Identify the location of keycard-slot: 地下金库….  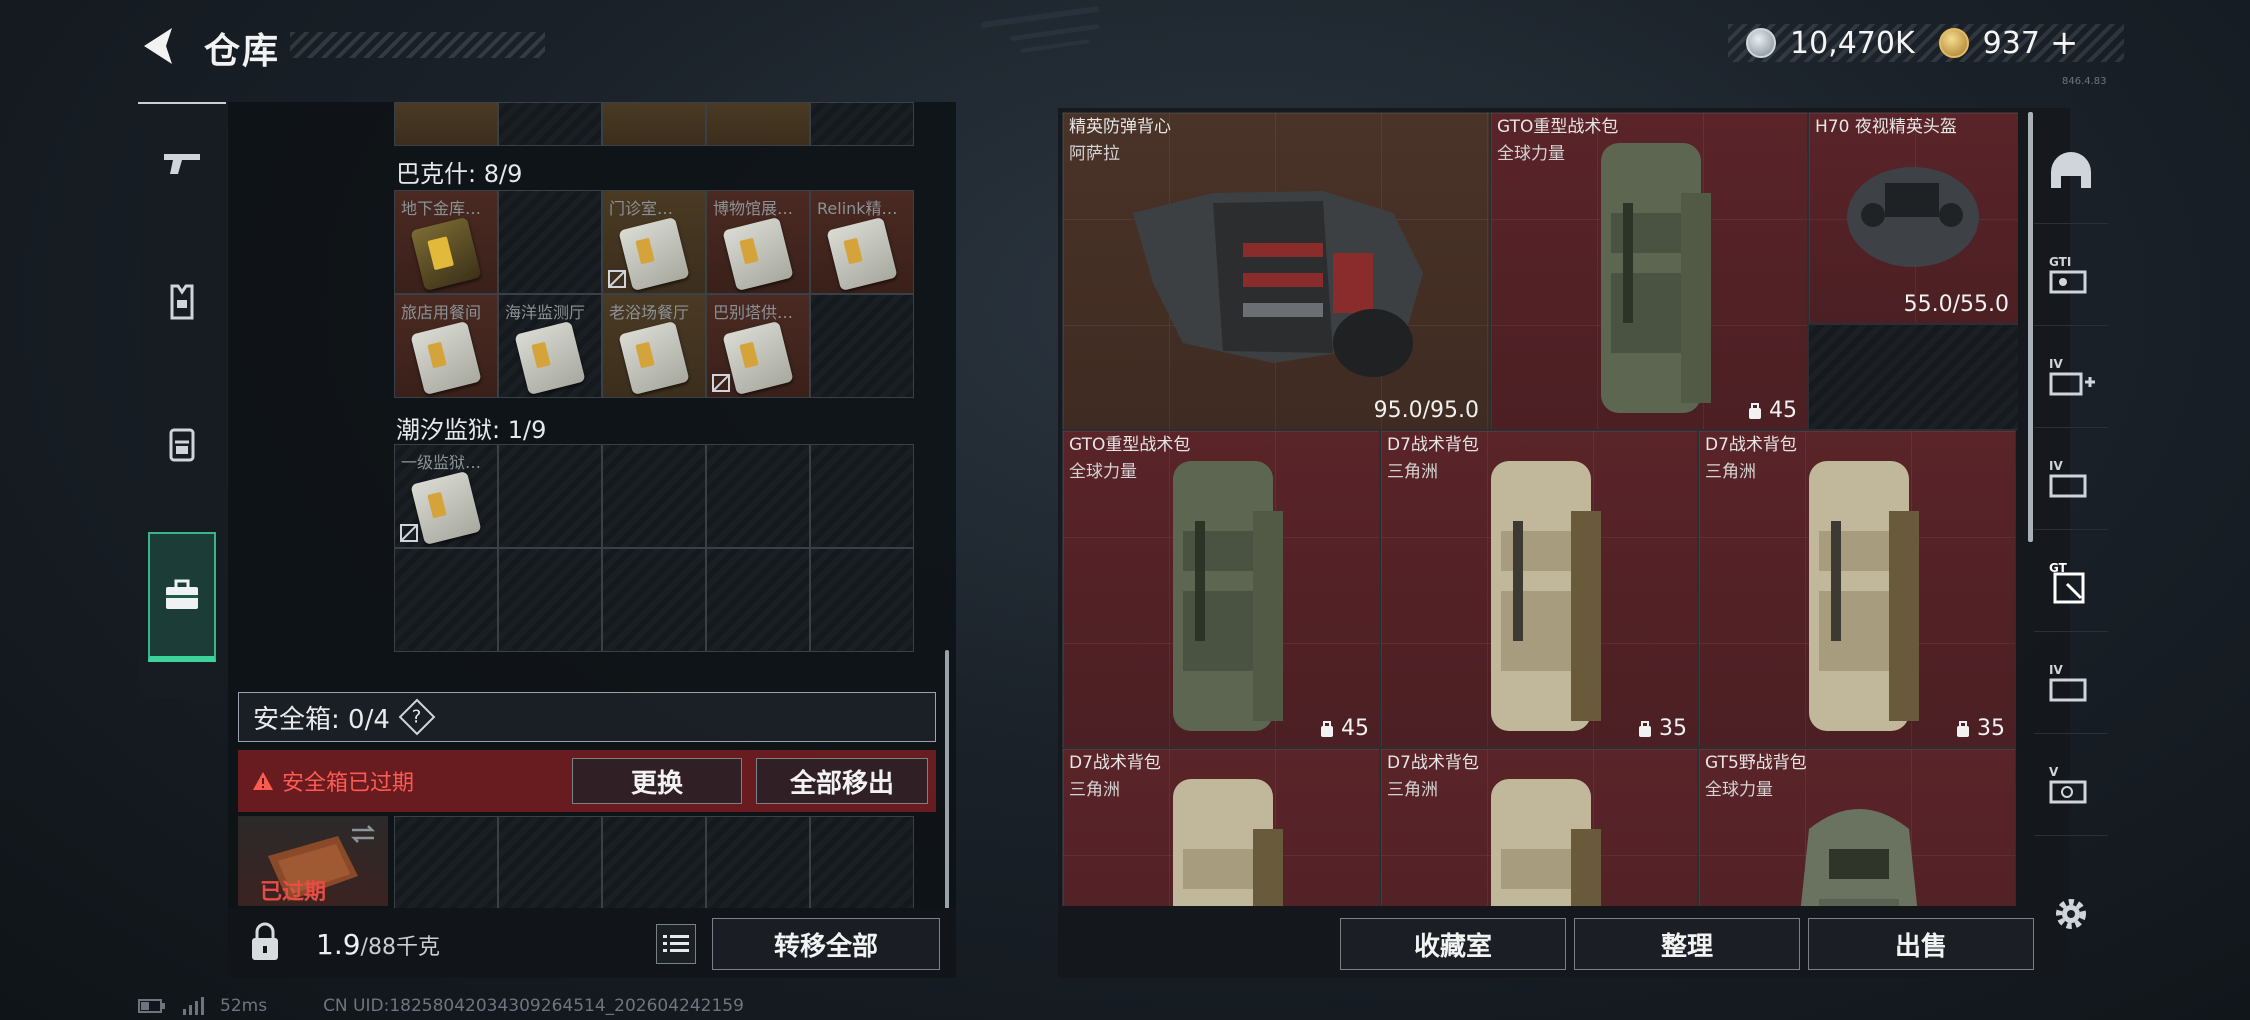
(446, 242).